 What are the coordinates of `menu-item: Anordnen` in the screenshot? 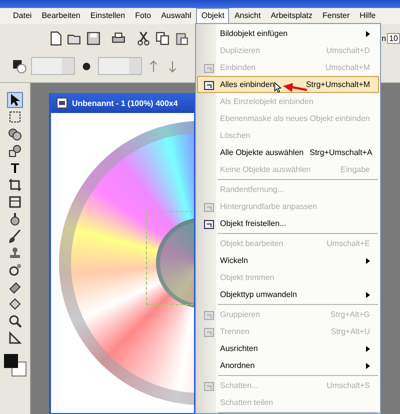 It's located at (288, 365).